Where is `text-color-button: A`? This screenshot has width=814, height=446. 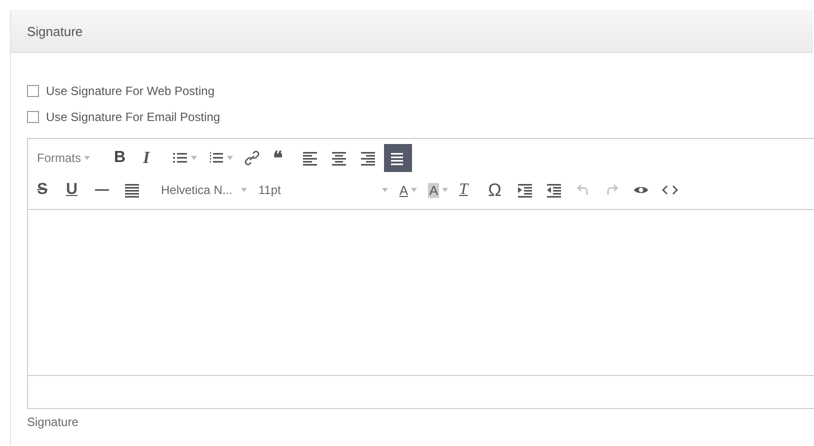
text-color-button: A is located at coordinates (408, 190).